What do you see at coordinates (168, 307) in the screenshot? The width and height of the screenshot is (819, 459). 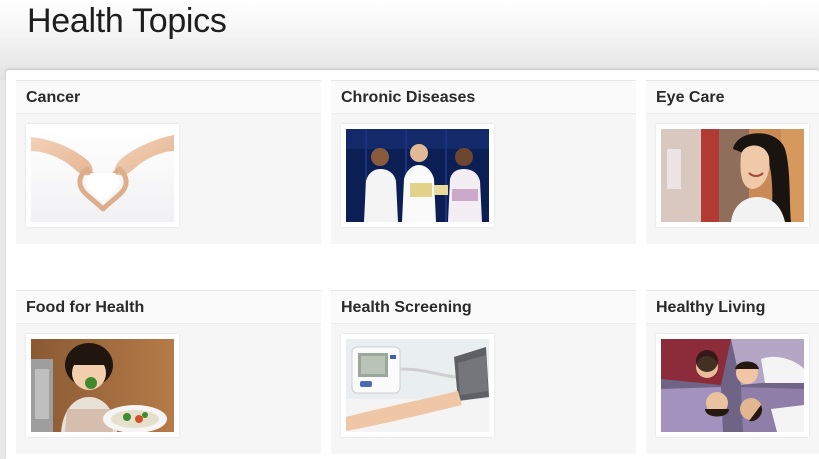 I see `topic-title-food-for-health: Food for Health` at bounding box center [168, 307].